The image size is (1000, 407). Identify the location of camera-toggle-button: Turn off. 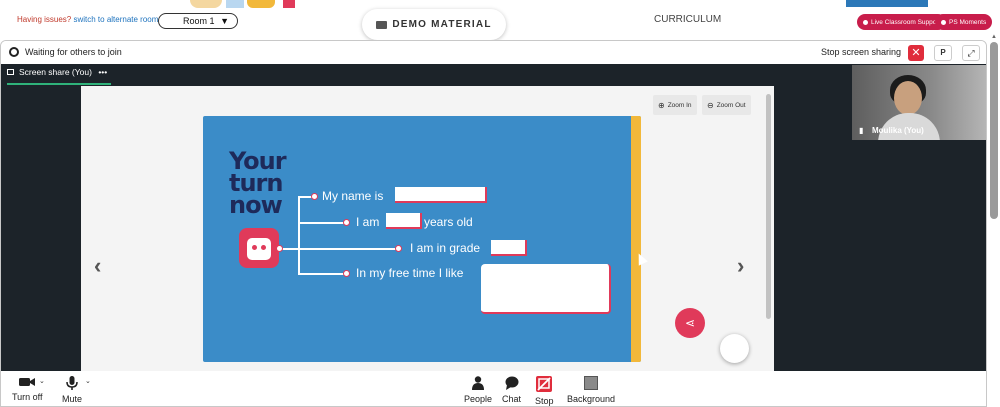
(27, 389).